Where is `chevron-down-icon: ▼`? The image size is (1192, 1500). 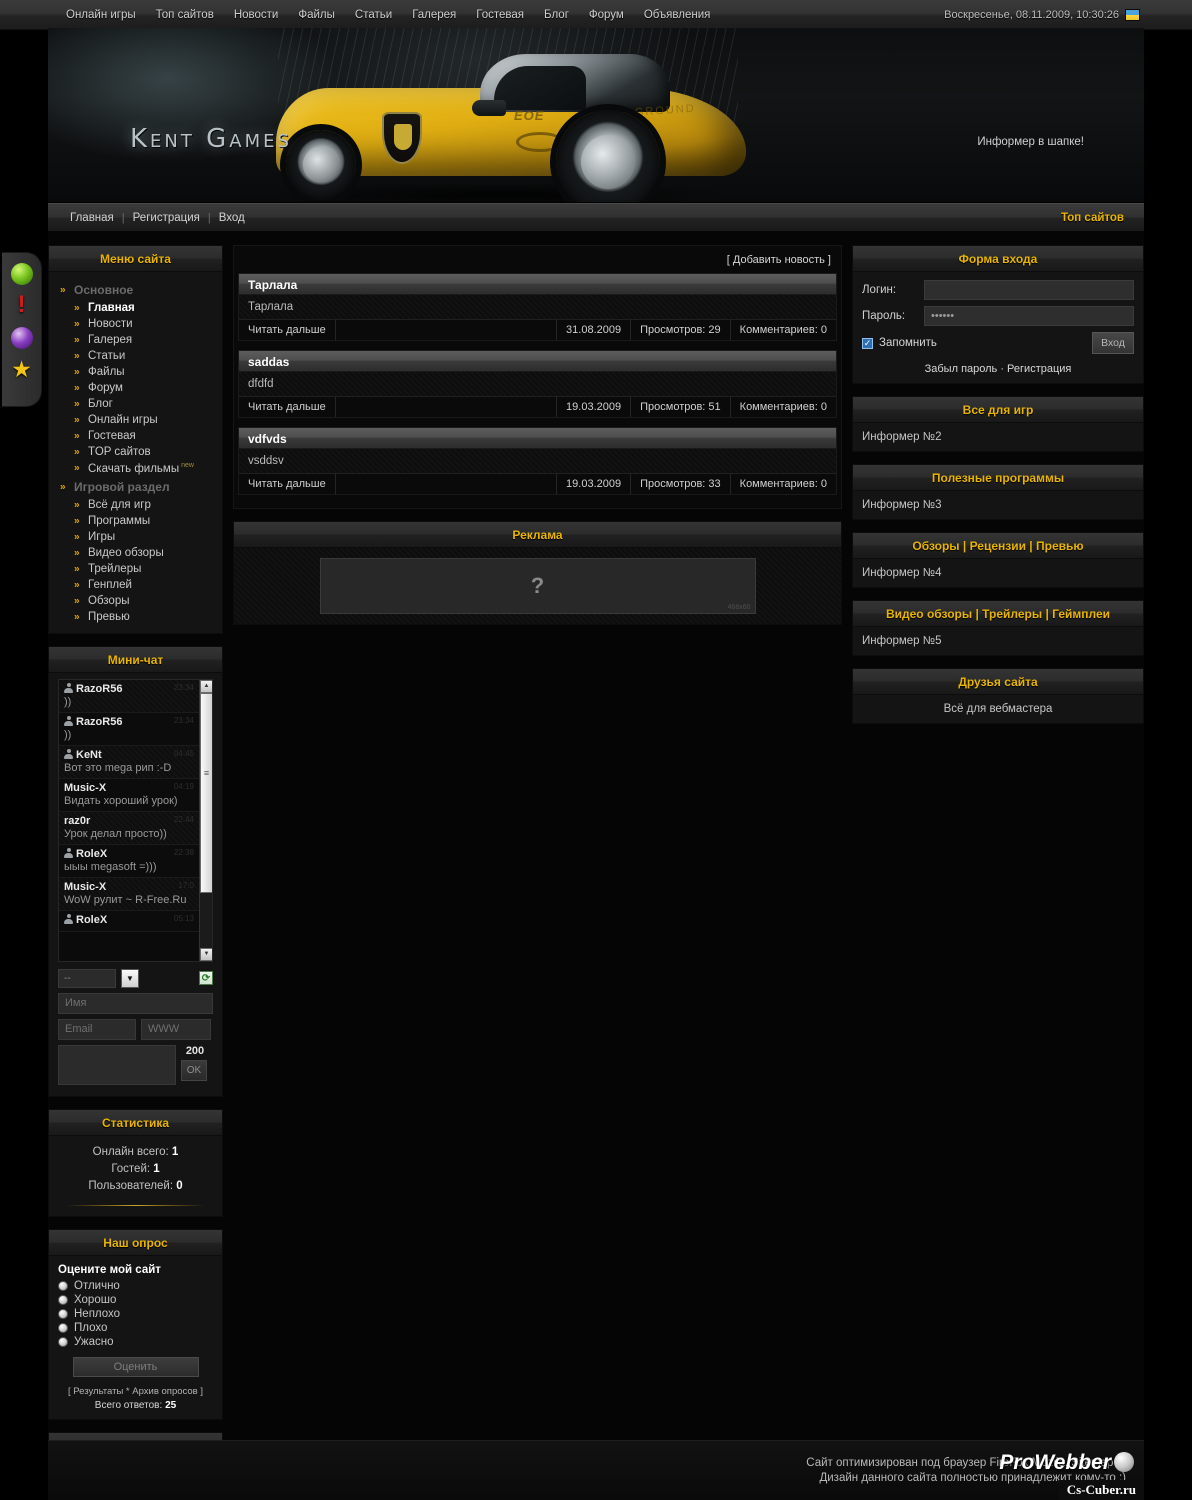
chevron-down-icon: ▼ is located at coordinates (130, 978).